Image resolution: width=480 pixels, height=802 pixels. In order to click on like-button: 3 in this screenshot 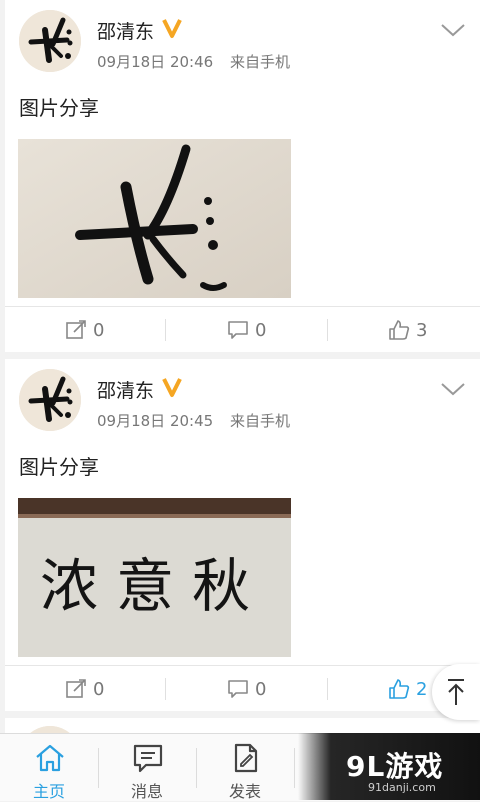, I will do `click(407, 330)`.